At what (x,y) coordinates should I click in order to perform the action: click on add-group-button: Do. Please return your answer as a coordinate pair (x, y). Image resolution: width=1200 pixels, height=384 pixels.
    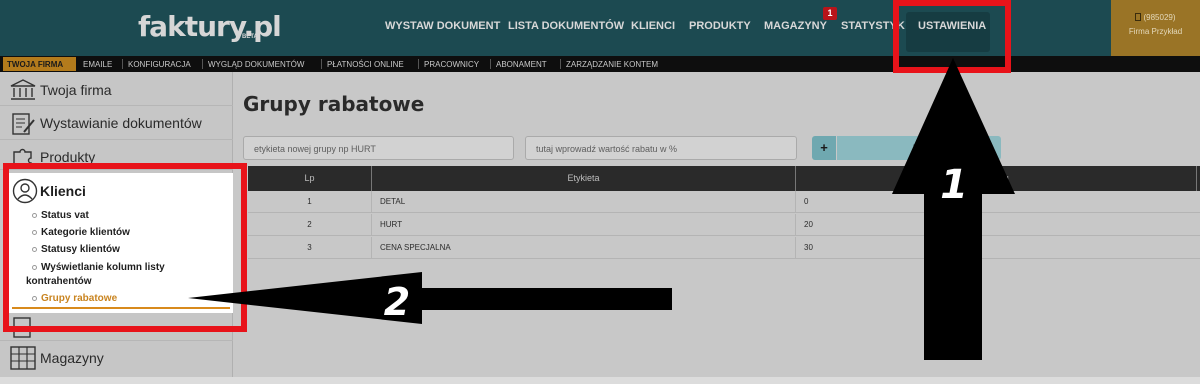
    Looking at the image, I should click on (919, 148).